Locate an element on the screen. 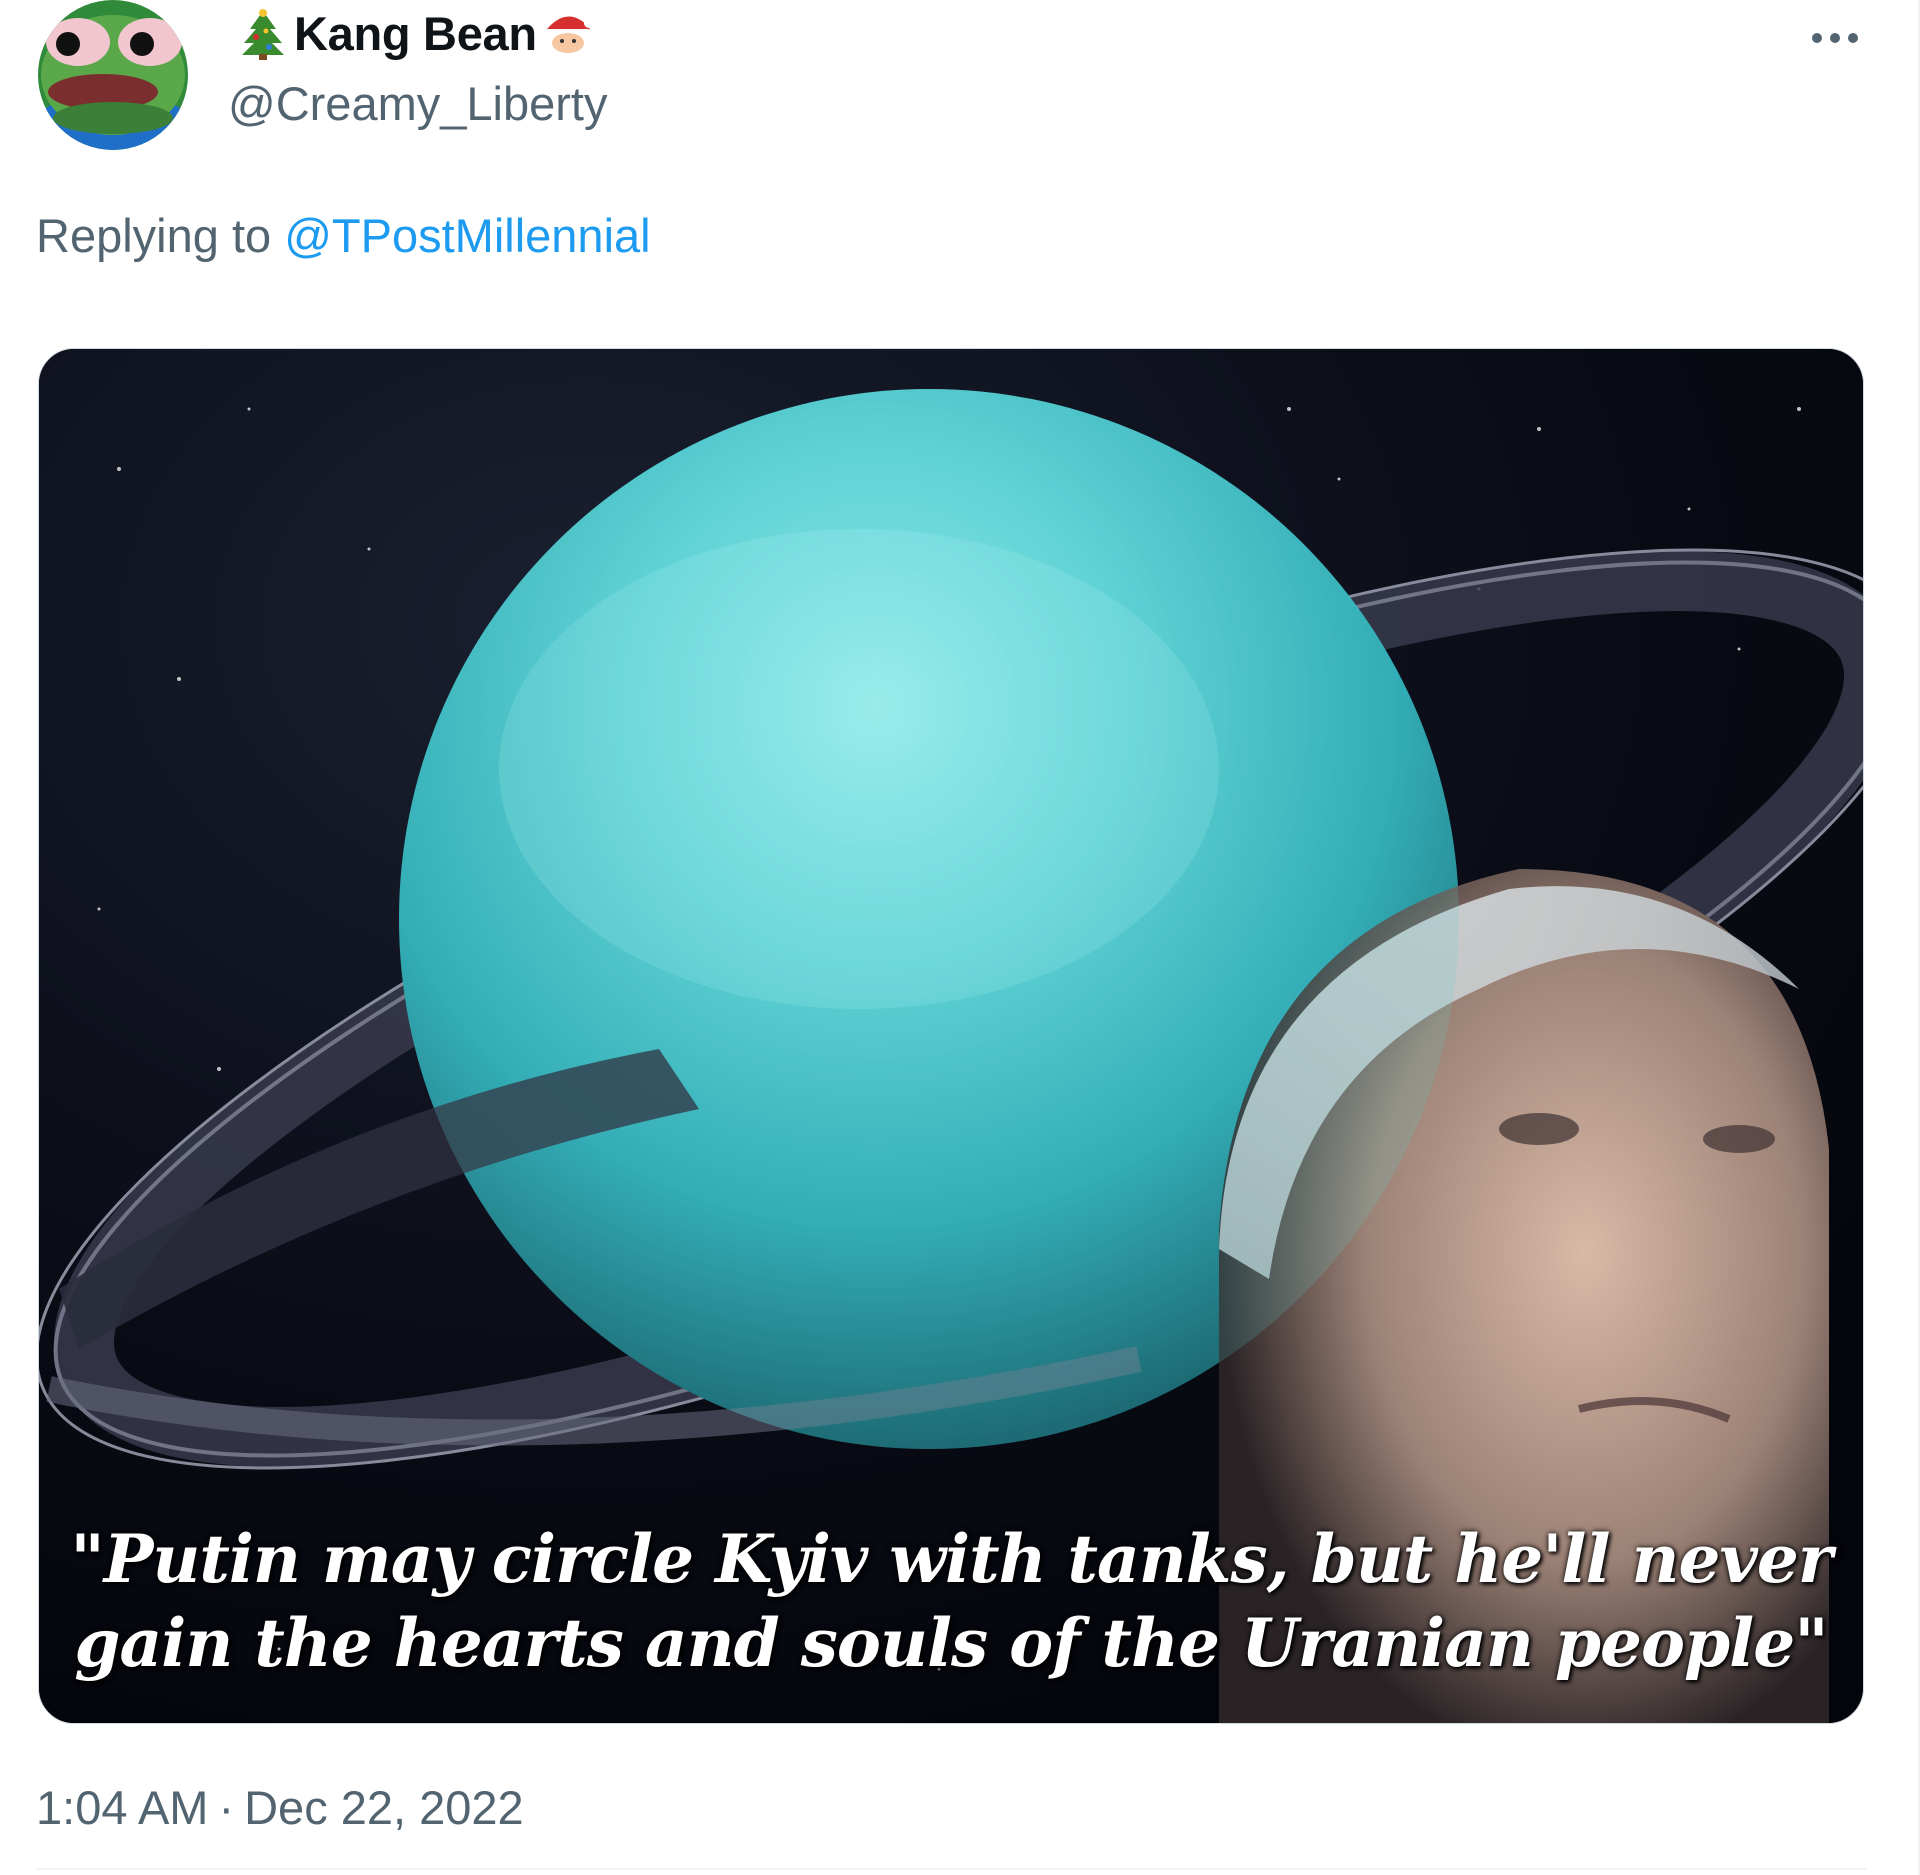 The image size is (1920, 1875). frog-avatar-icon is located at coordinates (113, 75).